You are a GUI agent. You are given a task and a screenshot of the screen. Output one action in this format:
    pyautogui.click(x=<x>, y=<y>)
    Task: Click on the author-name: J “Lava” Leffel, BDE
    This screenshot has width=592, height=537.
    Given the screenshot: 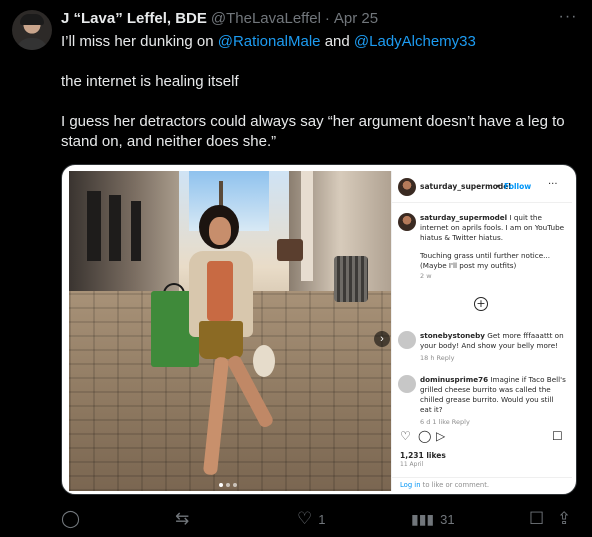 What is the action you would take?
    pyautogui.click(x=134, y=18)
    